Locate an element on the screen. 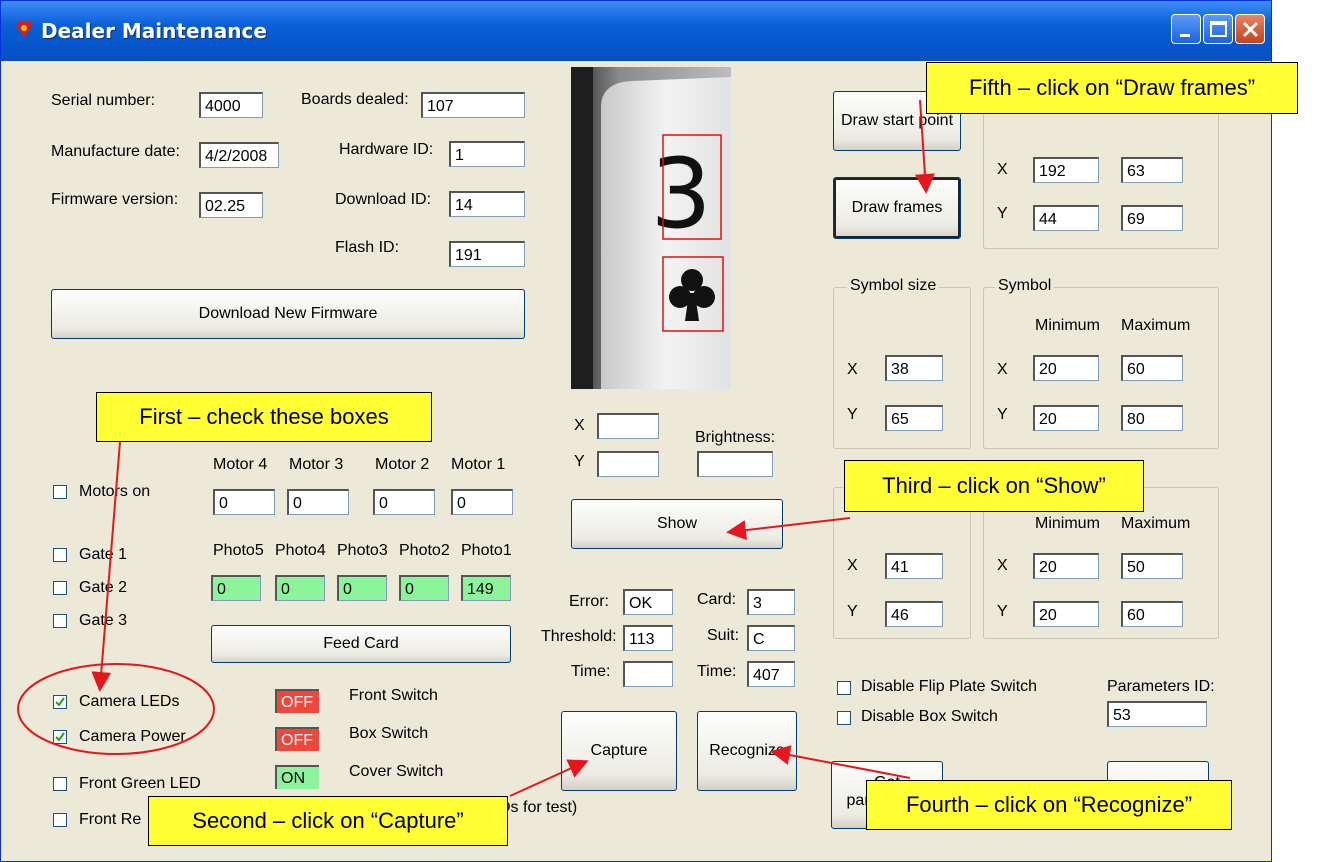  callout-third: Third – click on “Show” is located at coordinates (994, 486).